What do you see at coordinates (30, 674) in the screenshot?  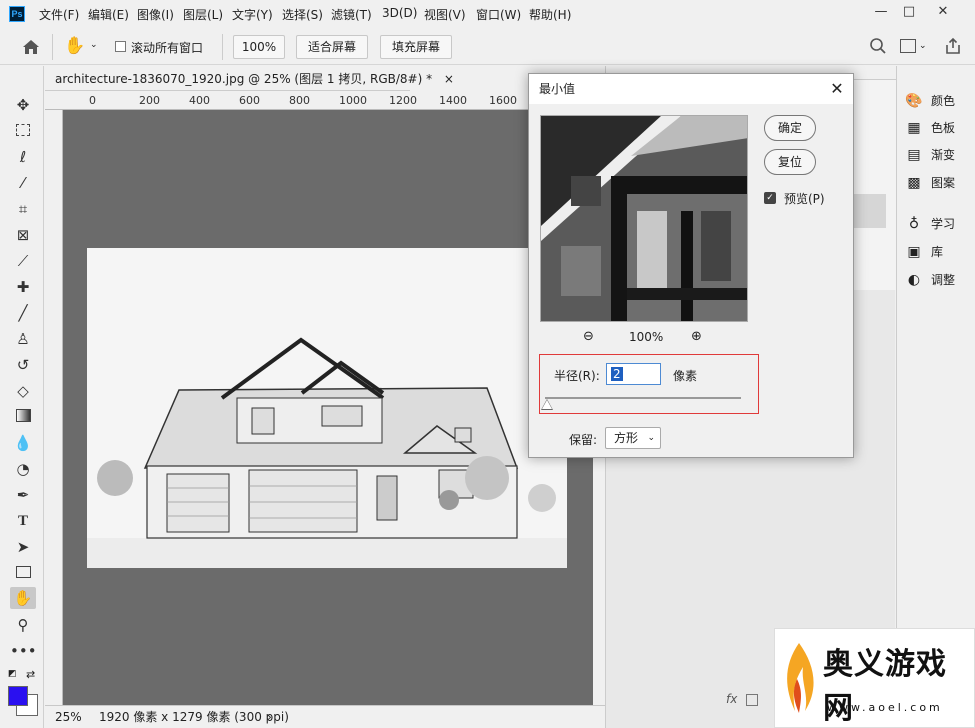 I see `swap-colors-icon: ⇄` at bounding box center [30, 674].